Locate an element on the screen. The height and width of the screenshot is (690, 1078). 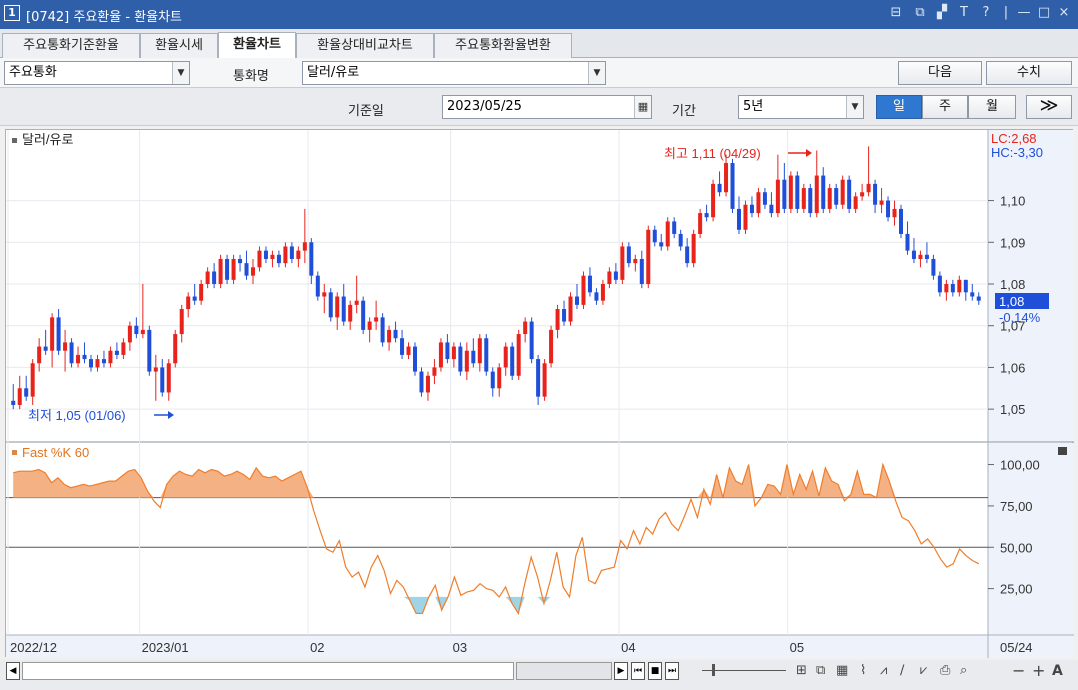
price-tick-label: 1,08 is located at coordinates (1012, 284).